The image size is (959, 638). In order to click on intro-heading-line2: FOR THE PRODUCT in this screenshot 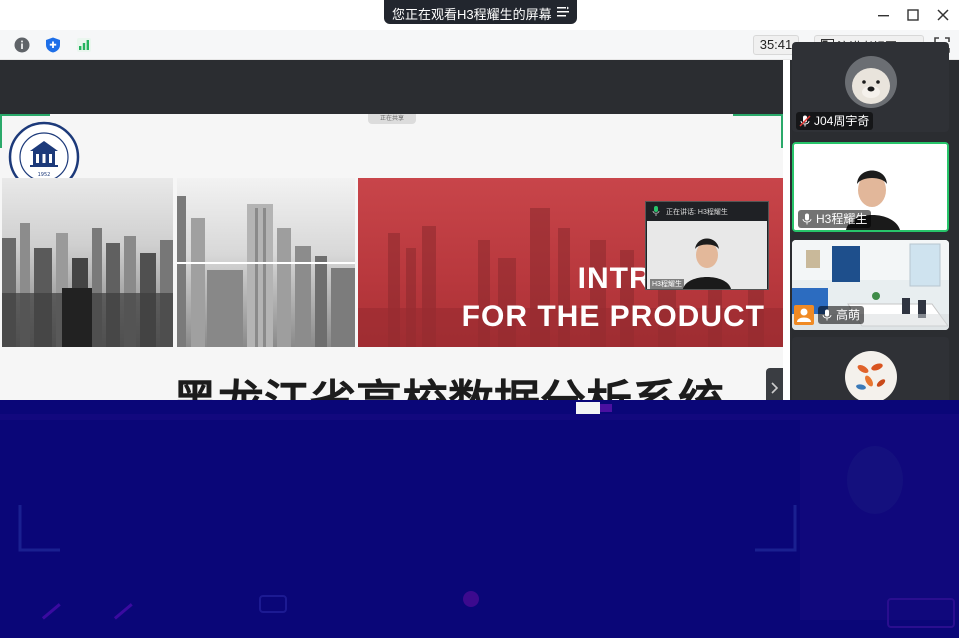, I will do `click(613, 316)`.